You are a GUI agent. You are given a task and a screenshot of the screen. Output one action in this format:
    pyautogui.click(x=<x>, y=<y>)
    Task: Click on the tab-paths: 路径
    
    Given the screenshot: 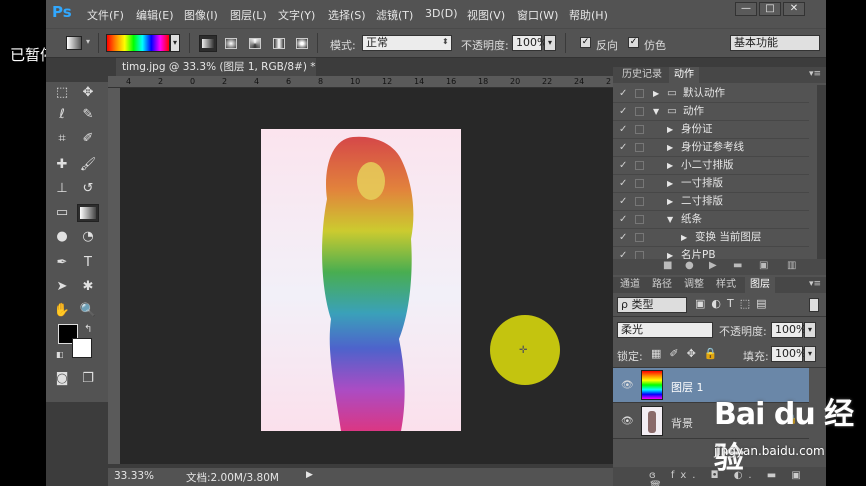 What is the action you would take?
    pyautogui.click(x=662, y=285)
    